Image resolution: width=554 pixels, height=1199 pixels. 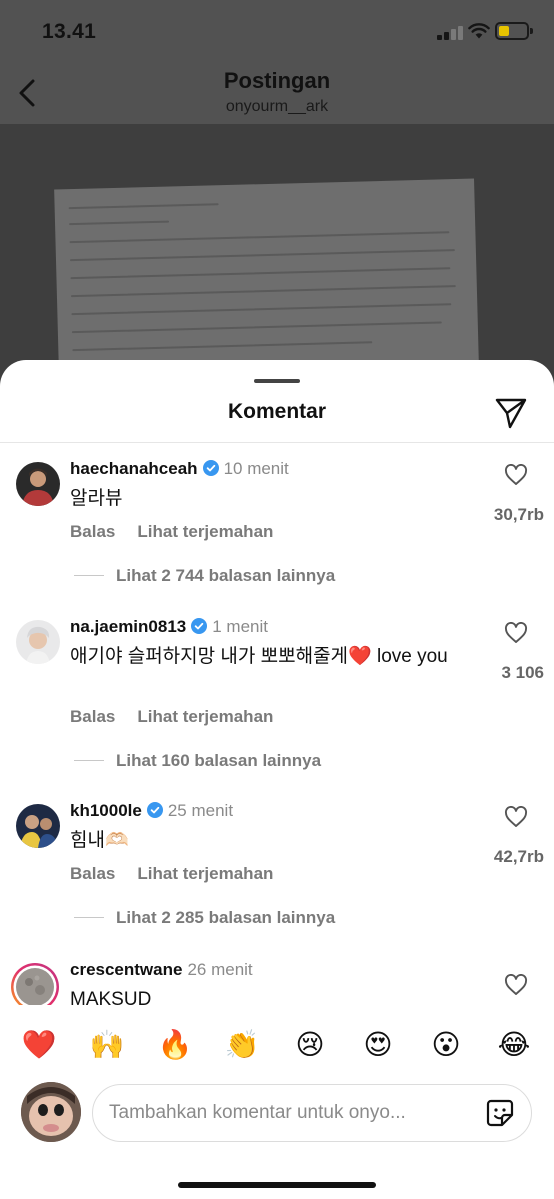 What do you see at coordinates (242, 1045) in the screenshot?
I see `reaction-clap: 👏` at bounding box center [242, 1045].